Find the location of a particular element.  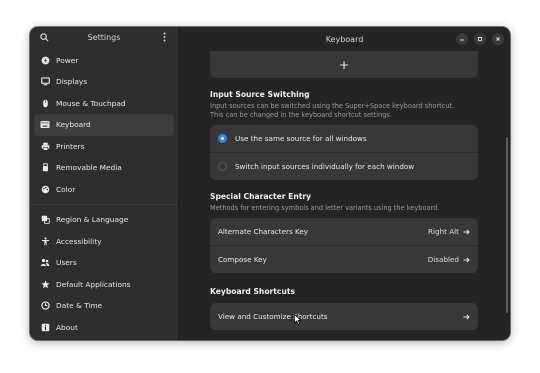

display-icon is located at coordinates (45, 82).